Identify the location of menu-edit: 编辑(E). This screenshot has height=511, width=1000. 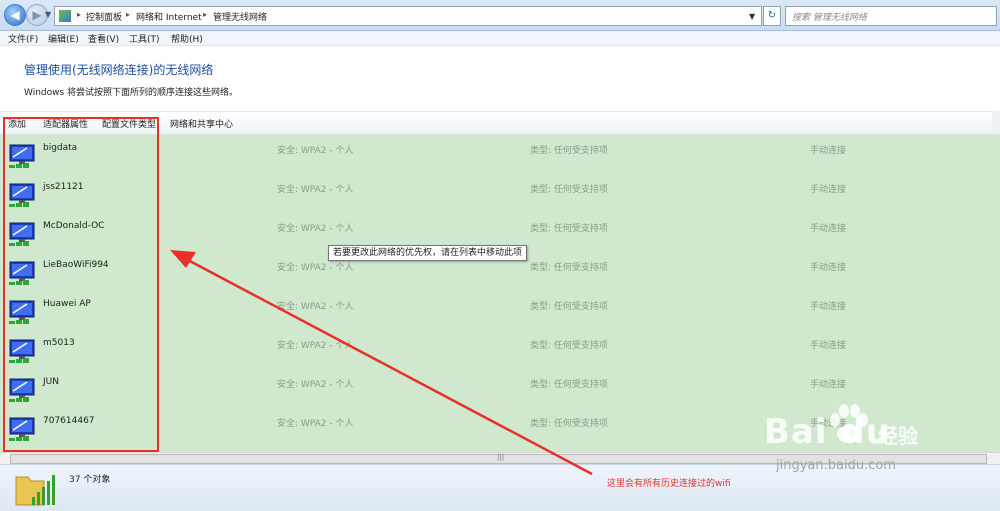
(63, 38).